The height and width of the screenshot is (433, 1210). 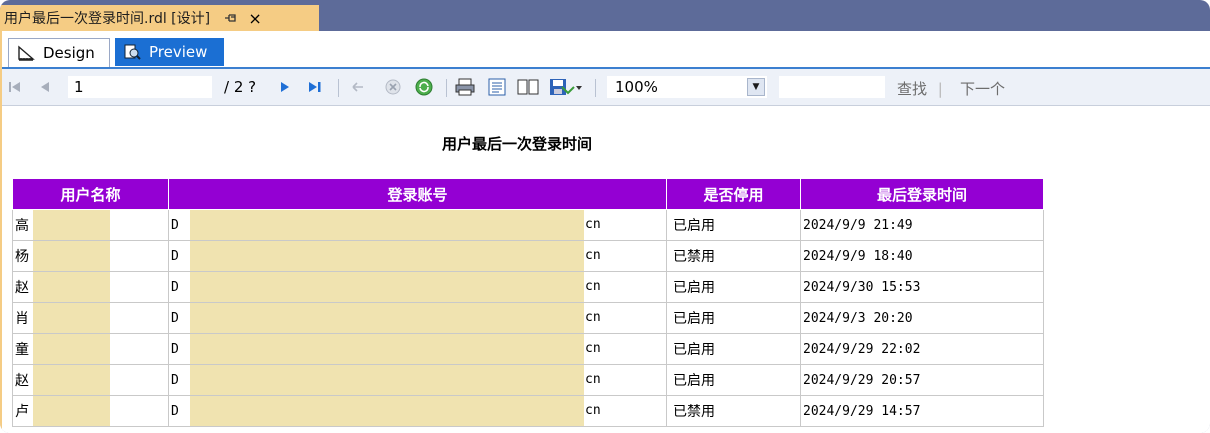 What do you see at coordinates (315, 87) in the screenshot?
I see `last-page-icon` at bounding box center [315, 87].